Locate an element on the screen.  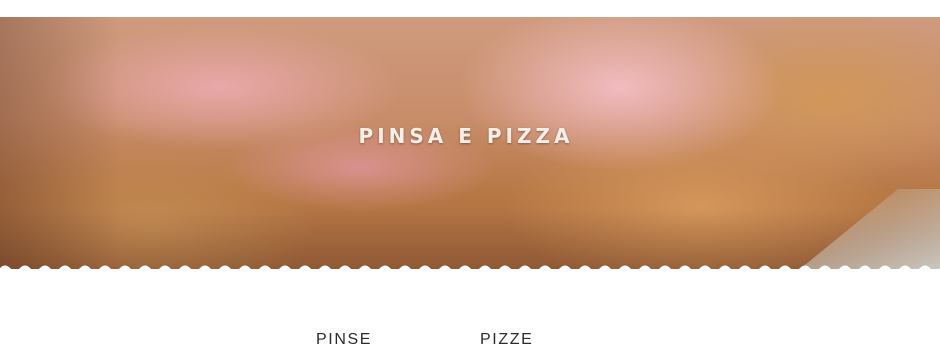
hero-title: PINSA E PIZZA is located at coordinates (466, 136).